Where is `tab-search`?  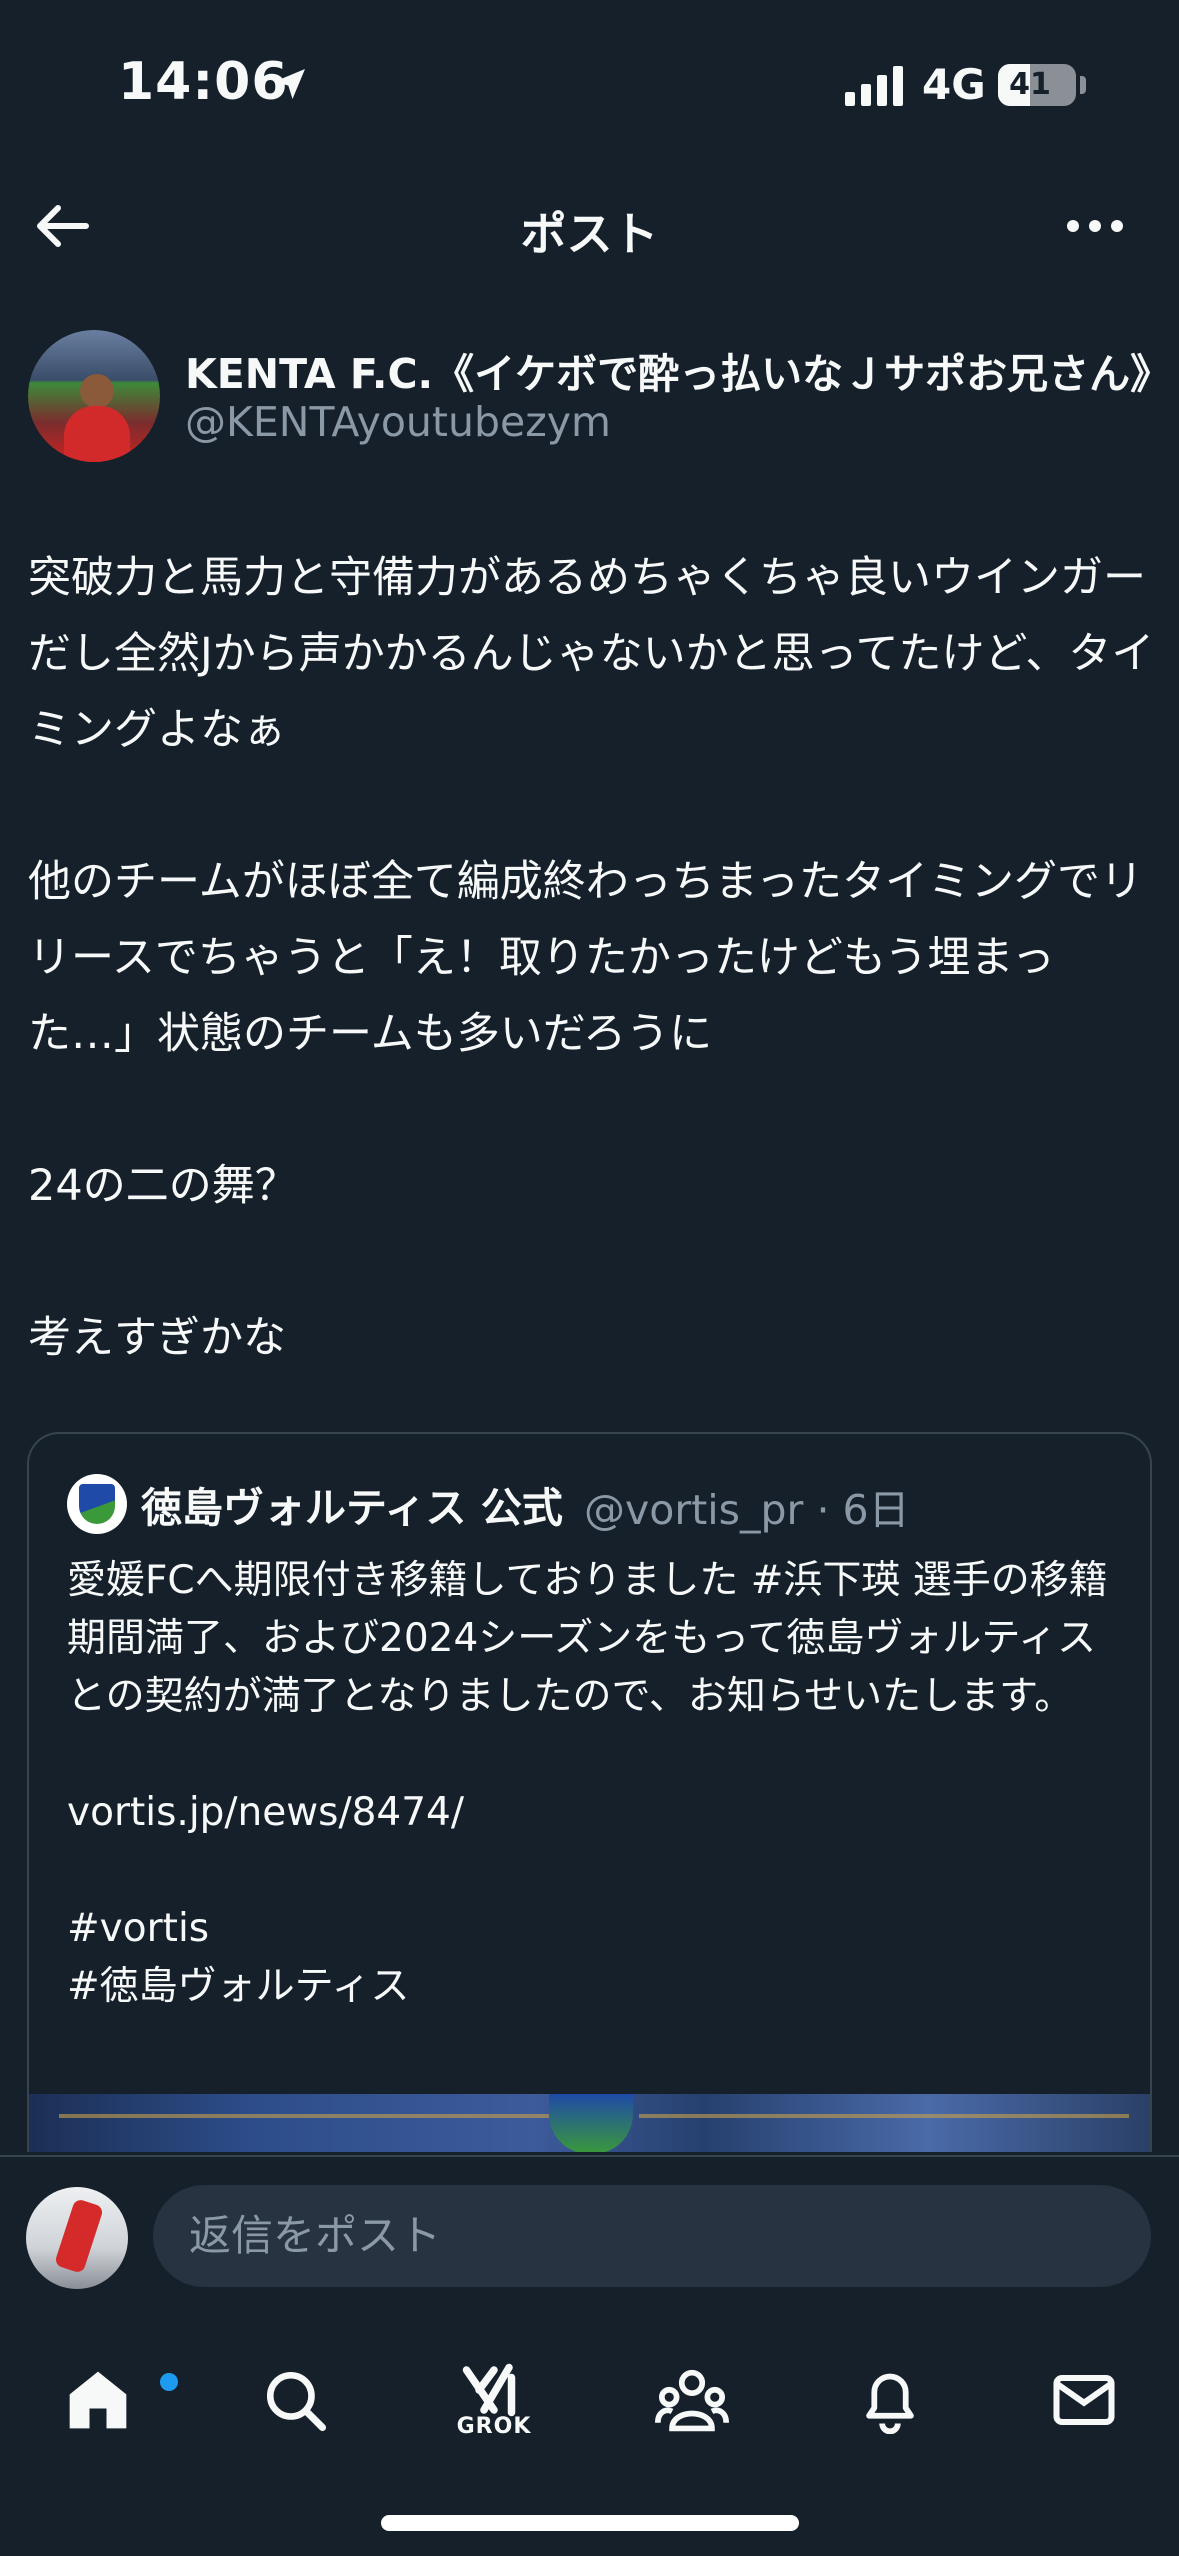
tab-search is located at coordinates (295, 2400).